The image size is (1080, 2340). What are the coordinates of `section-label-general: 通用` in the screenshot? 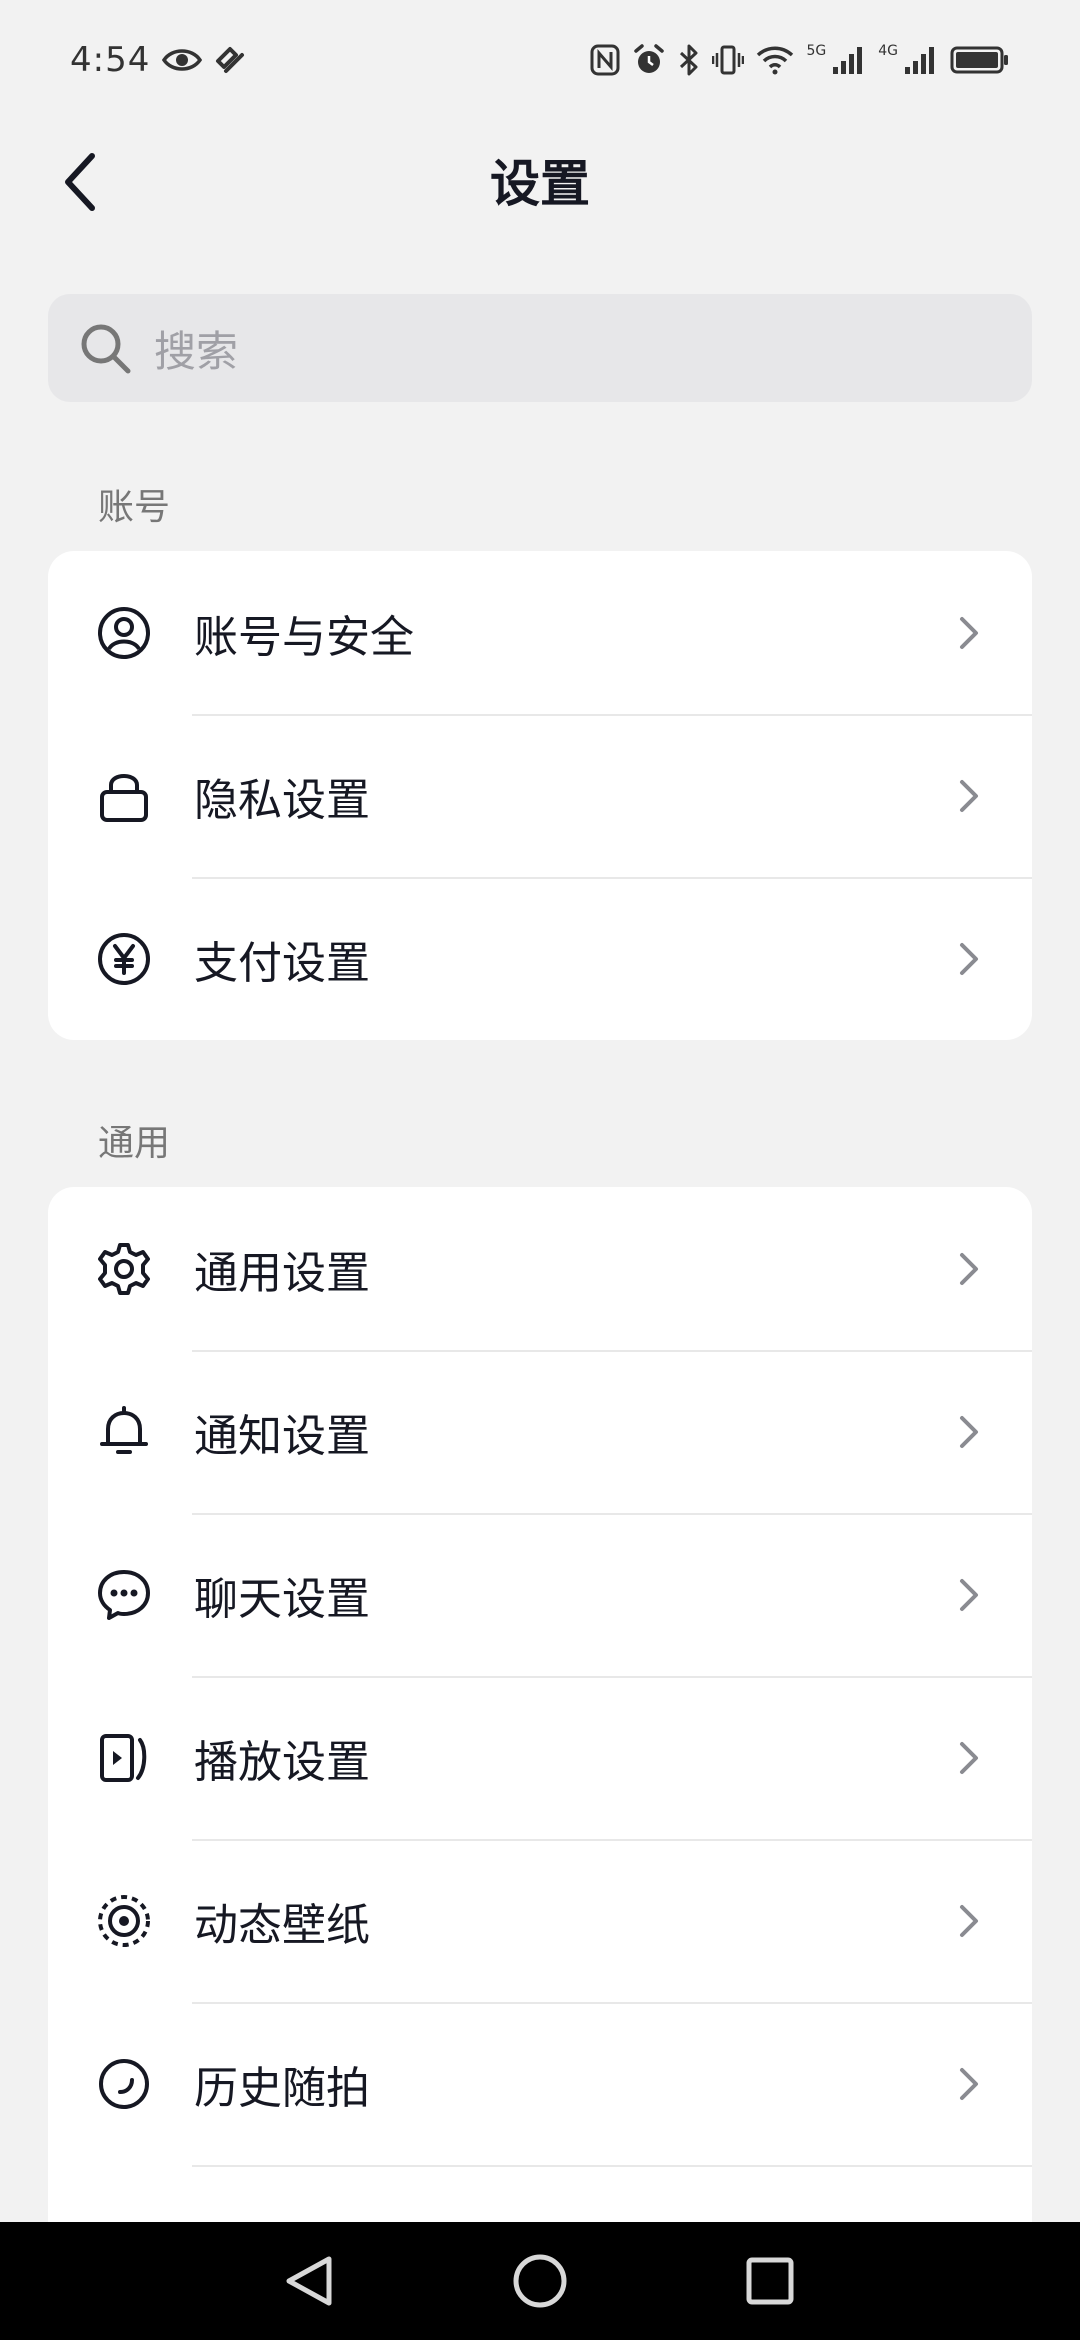 It's located at (134, 1143).